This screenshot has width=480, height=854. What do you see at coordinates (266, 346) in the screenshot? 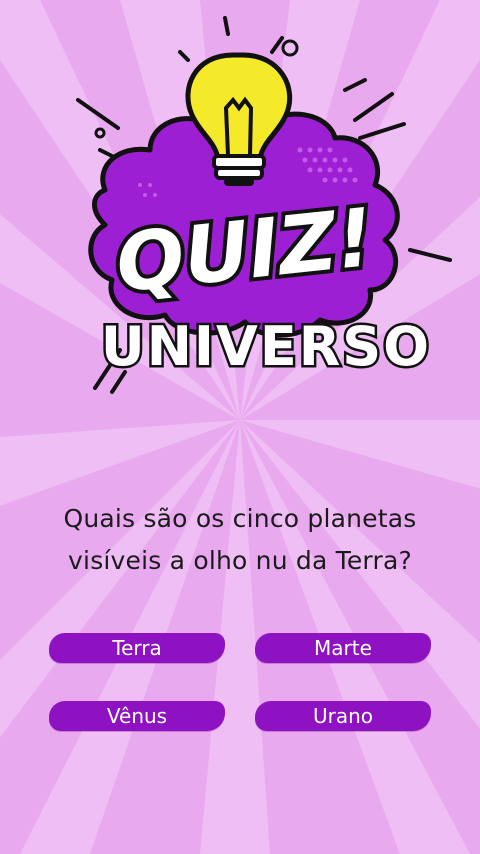
I see `universo-subtitle: UNIVERSO` at bounding box center [266, 346].